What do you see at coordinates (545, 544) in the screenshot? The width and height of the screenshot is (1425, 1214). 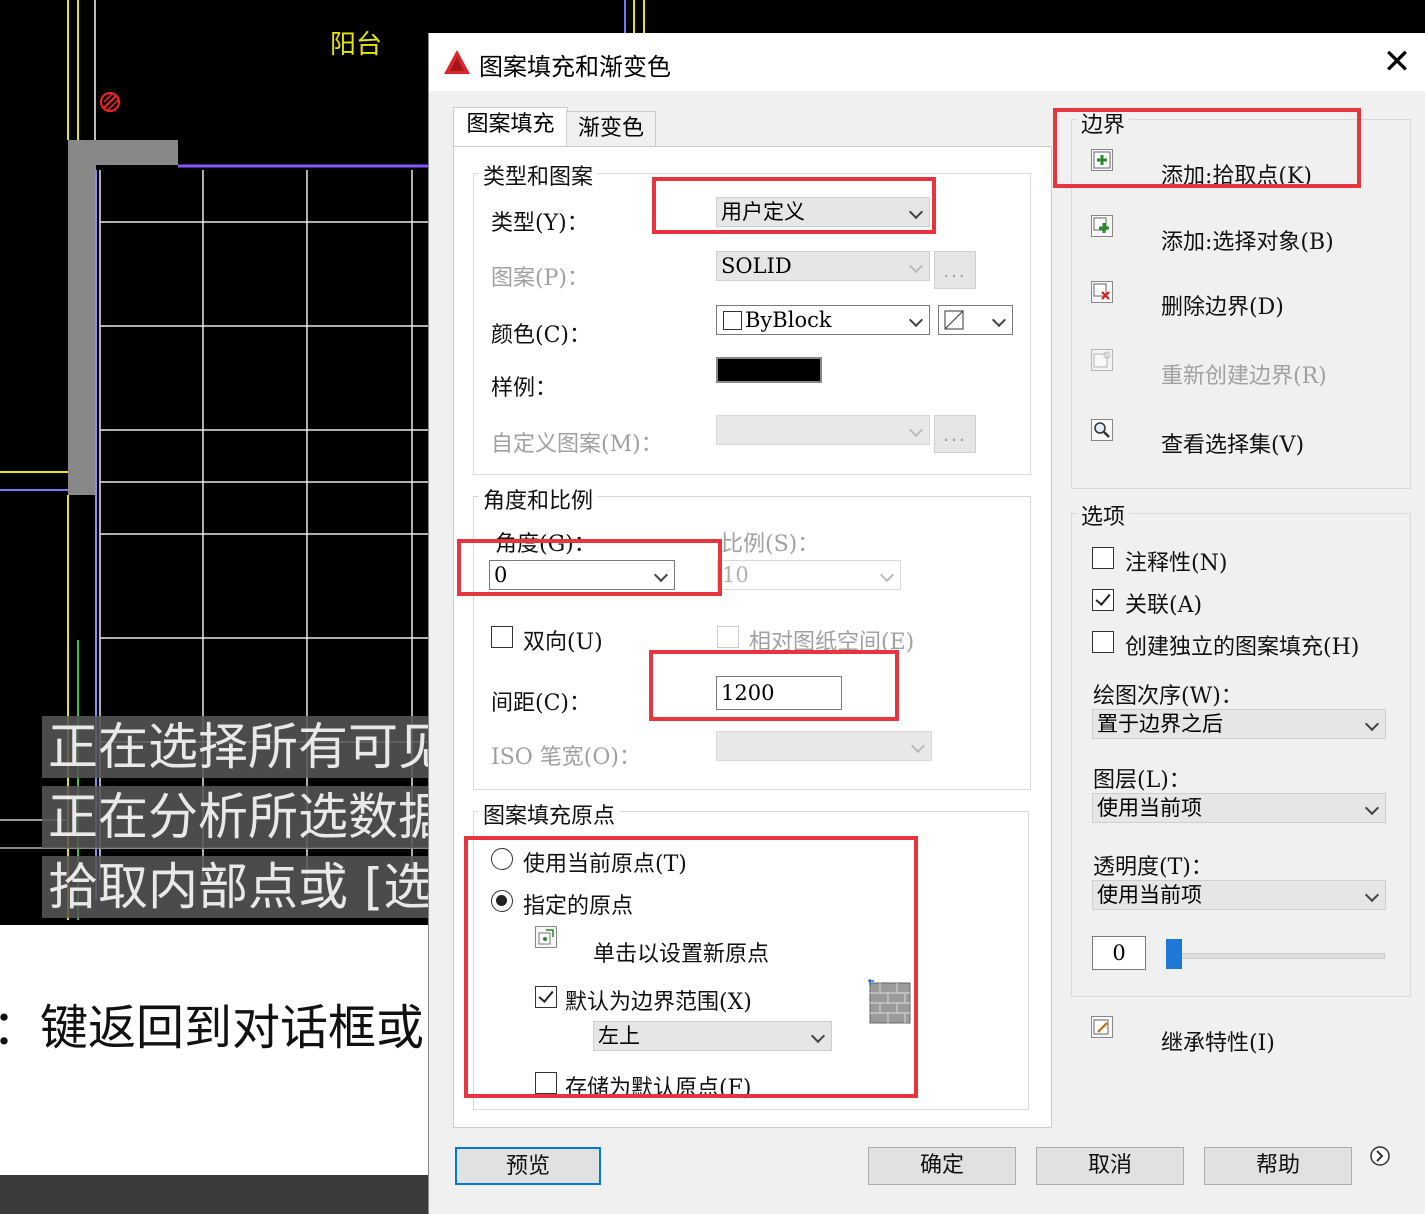 I see `angle-label: 角度(G)：` at bounding box center [545, 544].